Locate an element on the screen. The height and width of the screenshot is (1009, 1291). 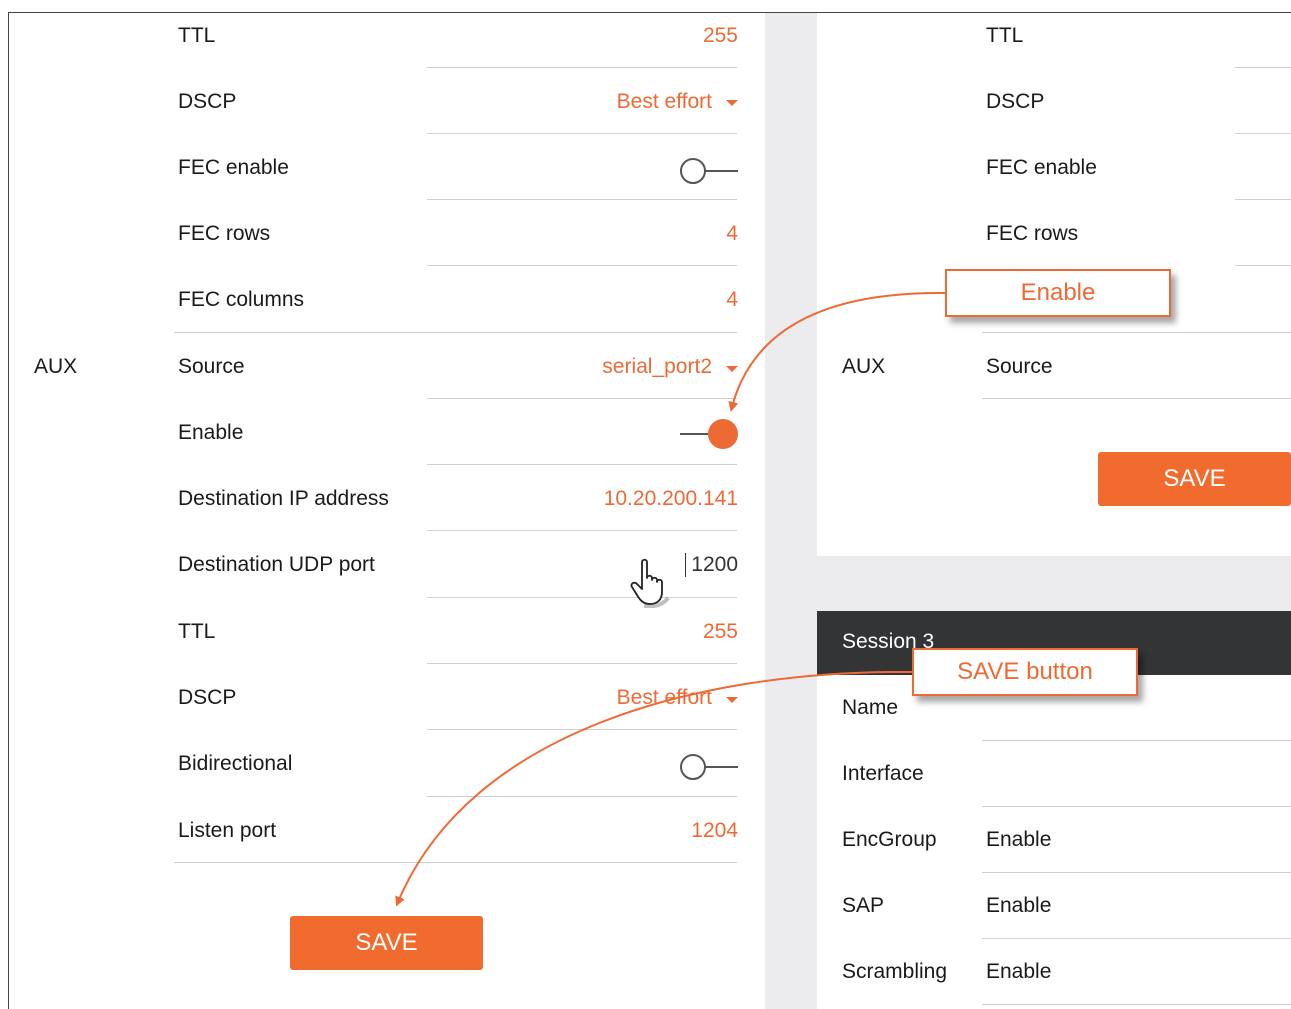
enable-callout: Enable is located at coordinates (1058, 293).